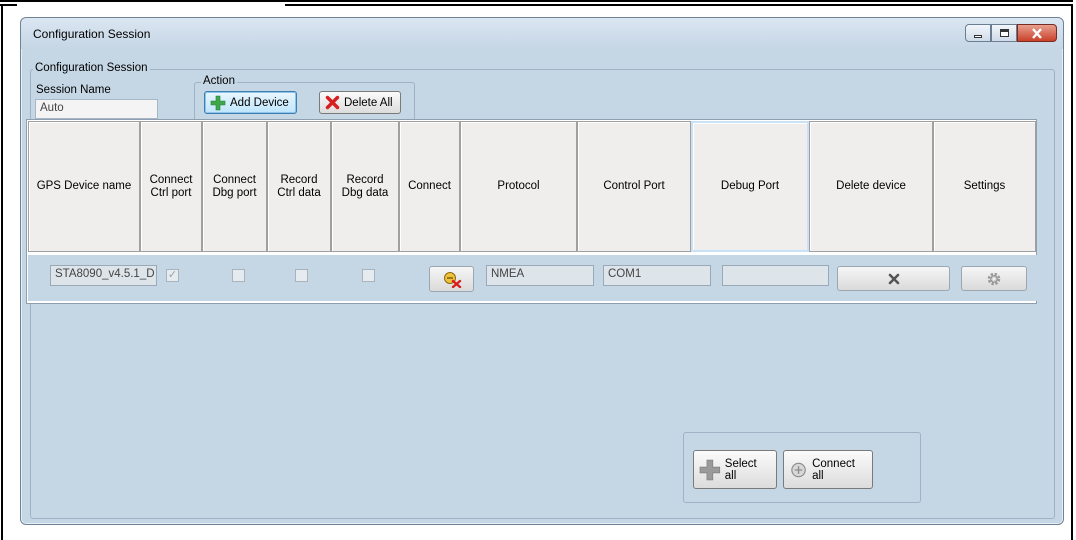 This screenshot has width=1076, height=540. I want to click on header-connect-ctrl-port: Connect Ctrl port, so click(171, 186).